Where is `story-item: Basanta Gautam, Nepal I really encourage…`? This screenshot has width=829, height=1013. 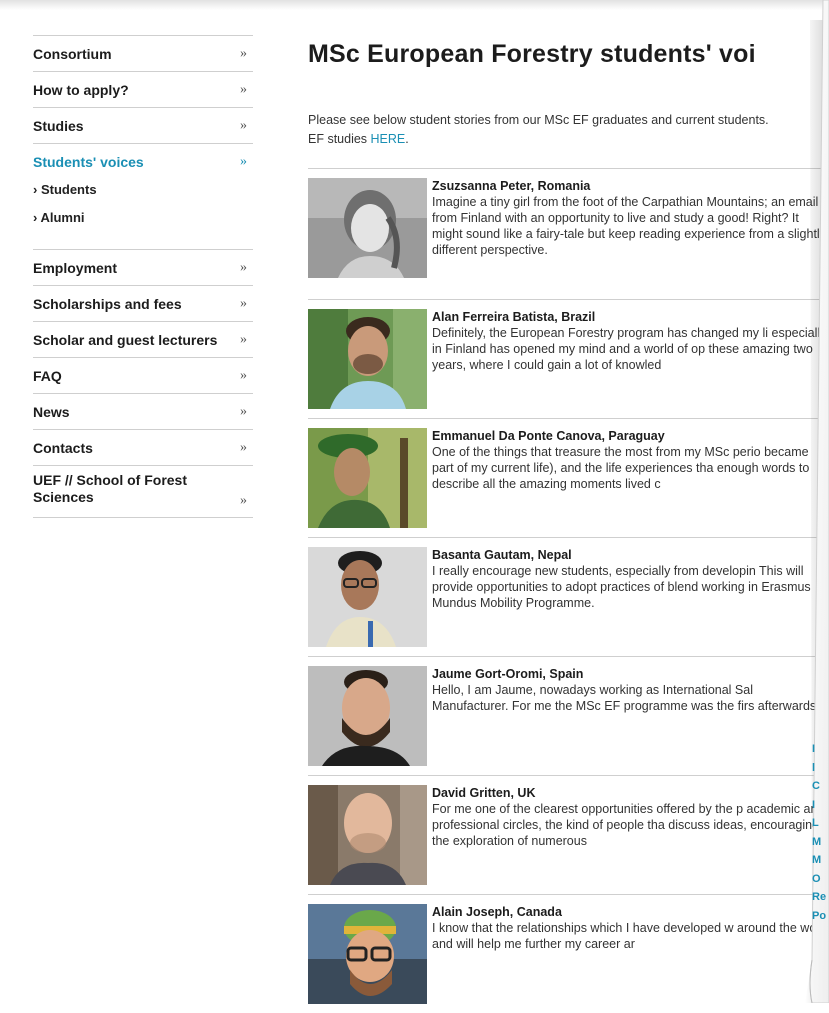 story-item: Basanta Gautam, Nepal I really encourage… is located at coordinates (568, 596).